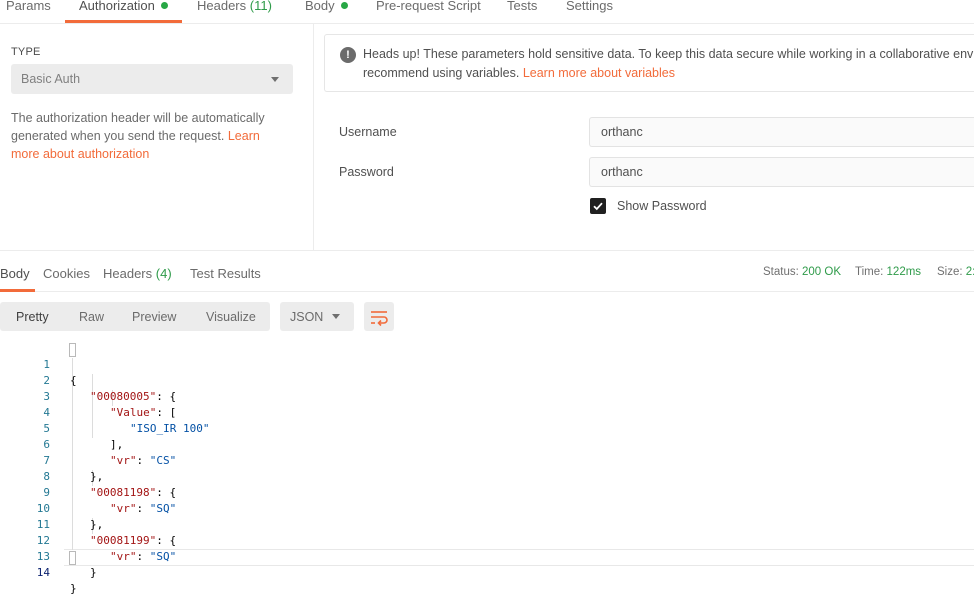  I want to click on tab-authorization-label: Authorization, so click(117, 6).